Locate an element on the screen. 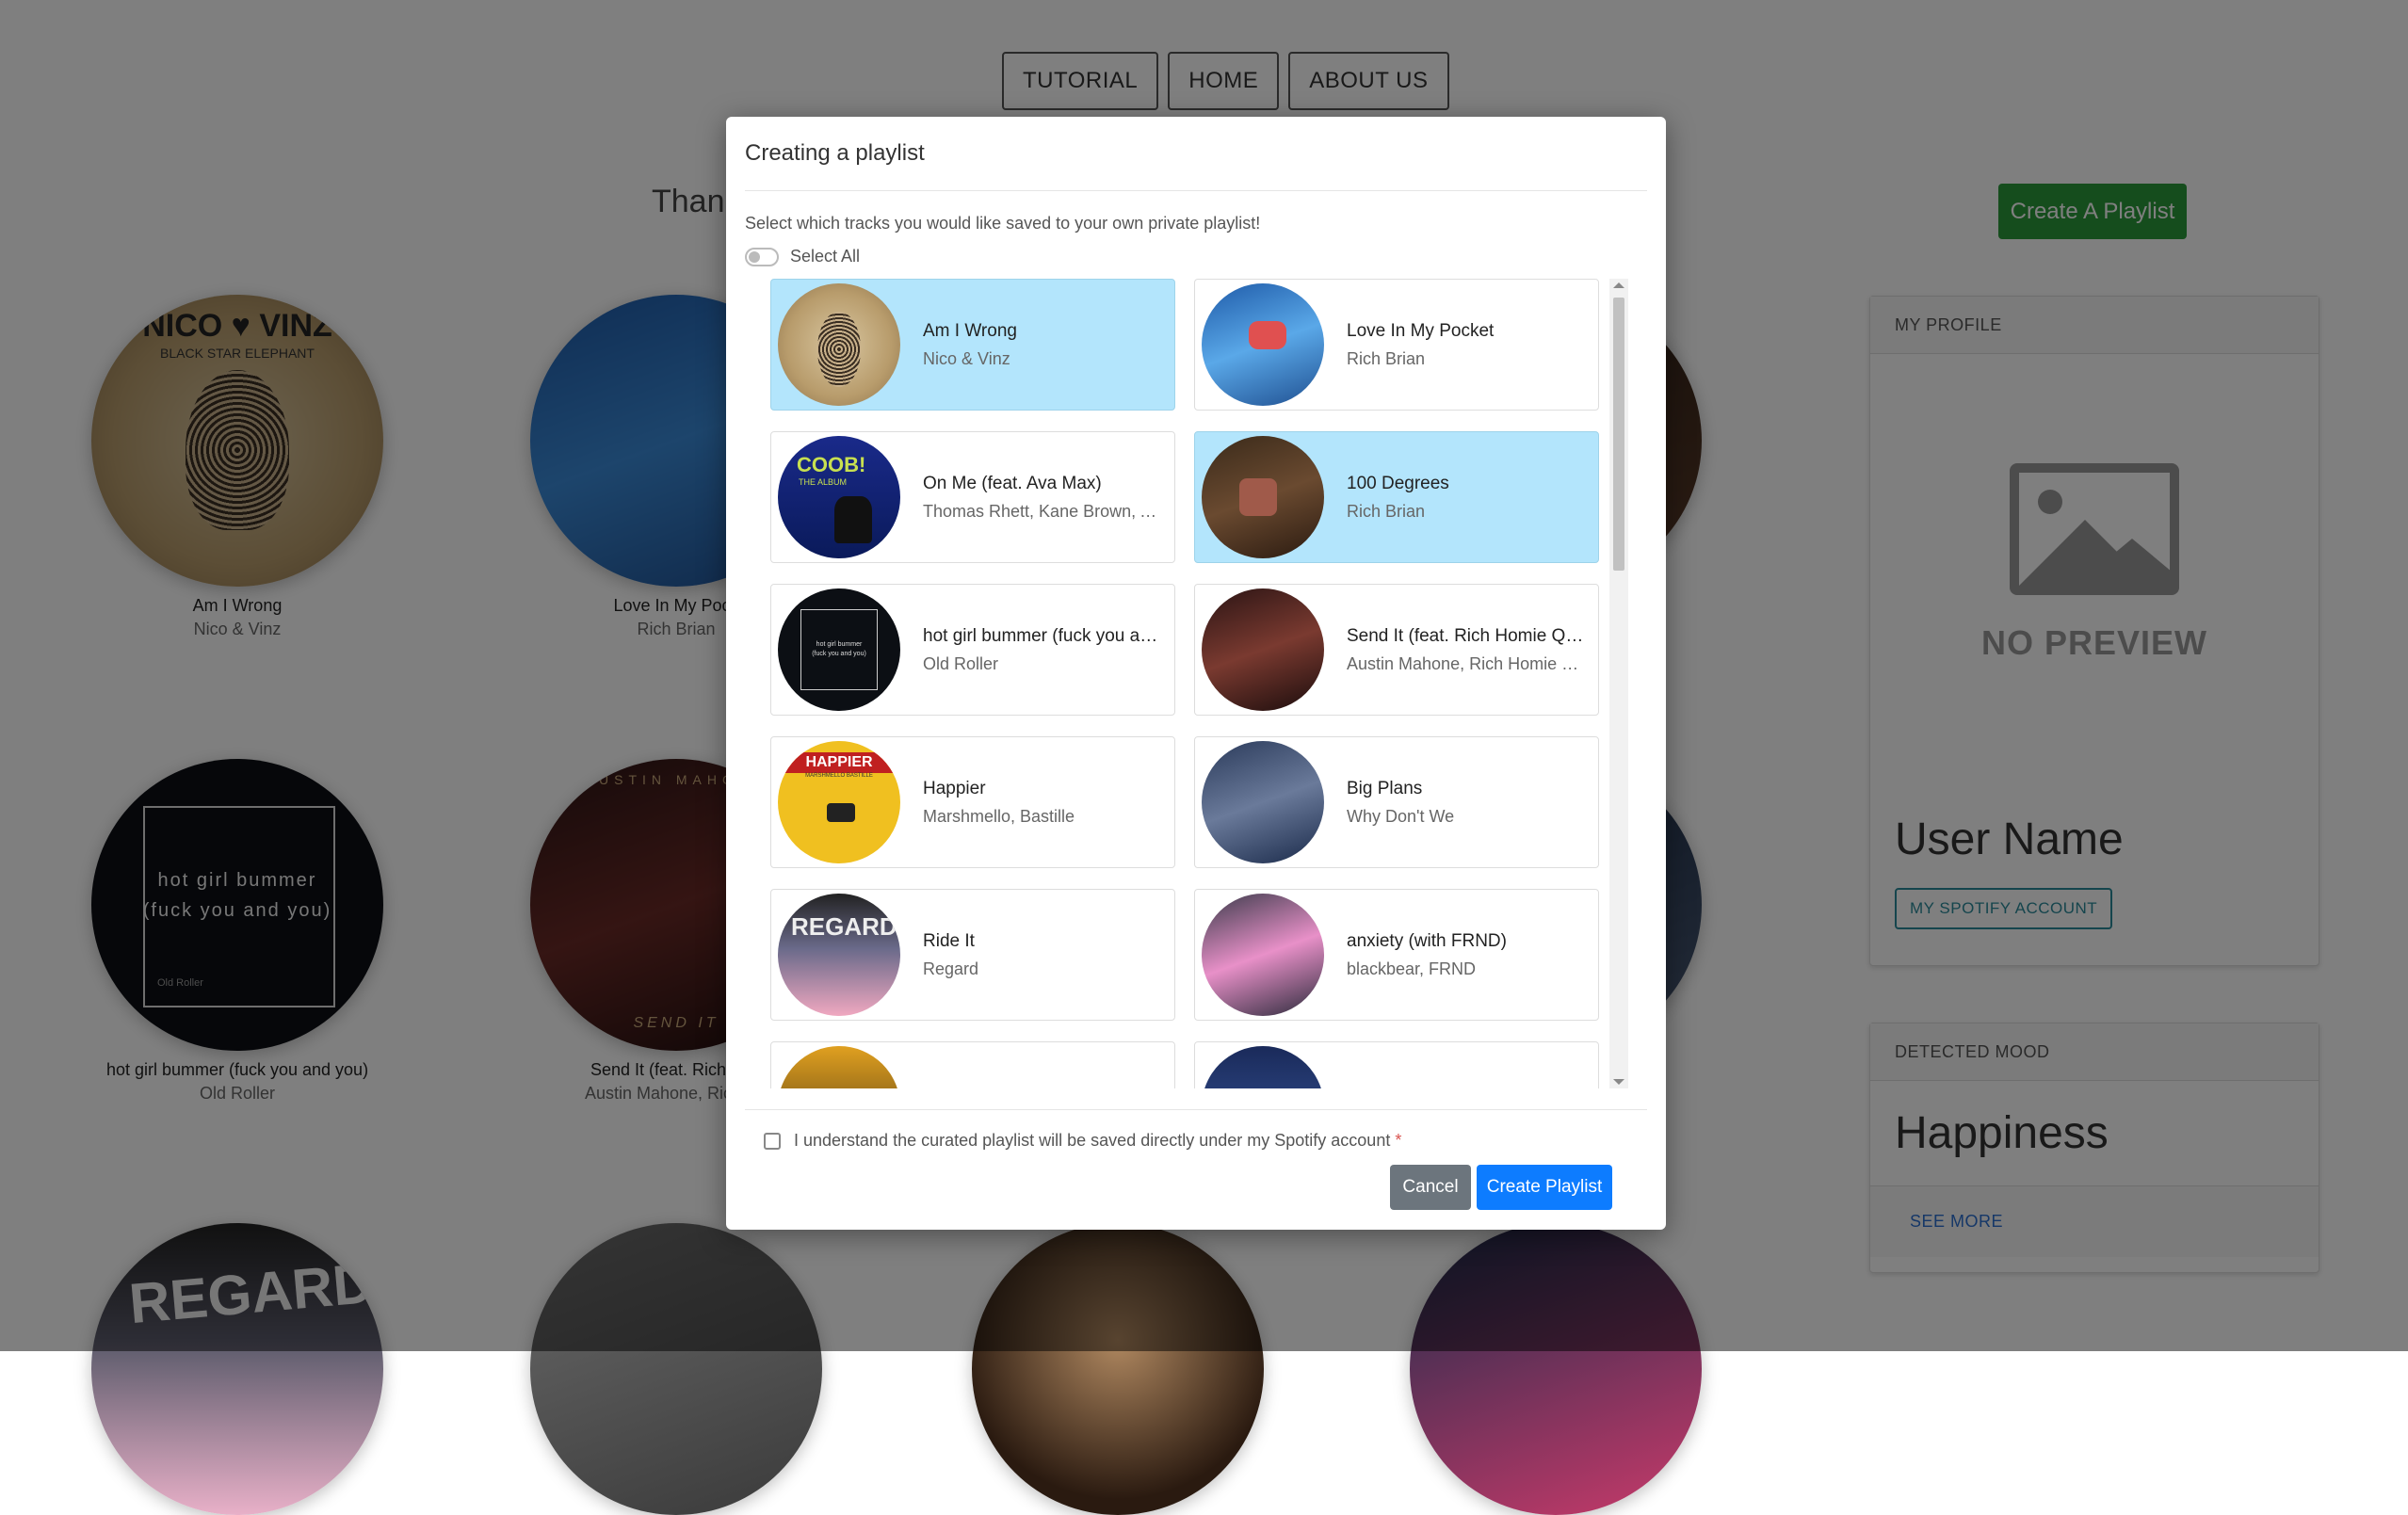 This screenshot has width=2408, height=1515. track-title: Send It (feat. Rich Homie Quan) is located at coordinates (1467, 635).